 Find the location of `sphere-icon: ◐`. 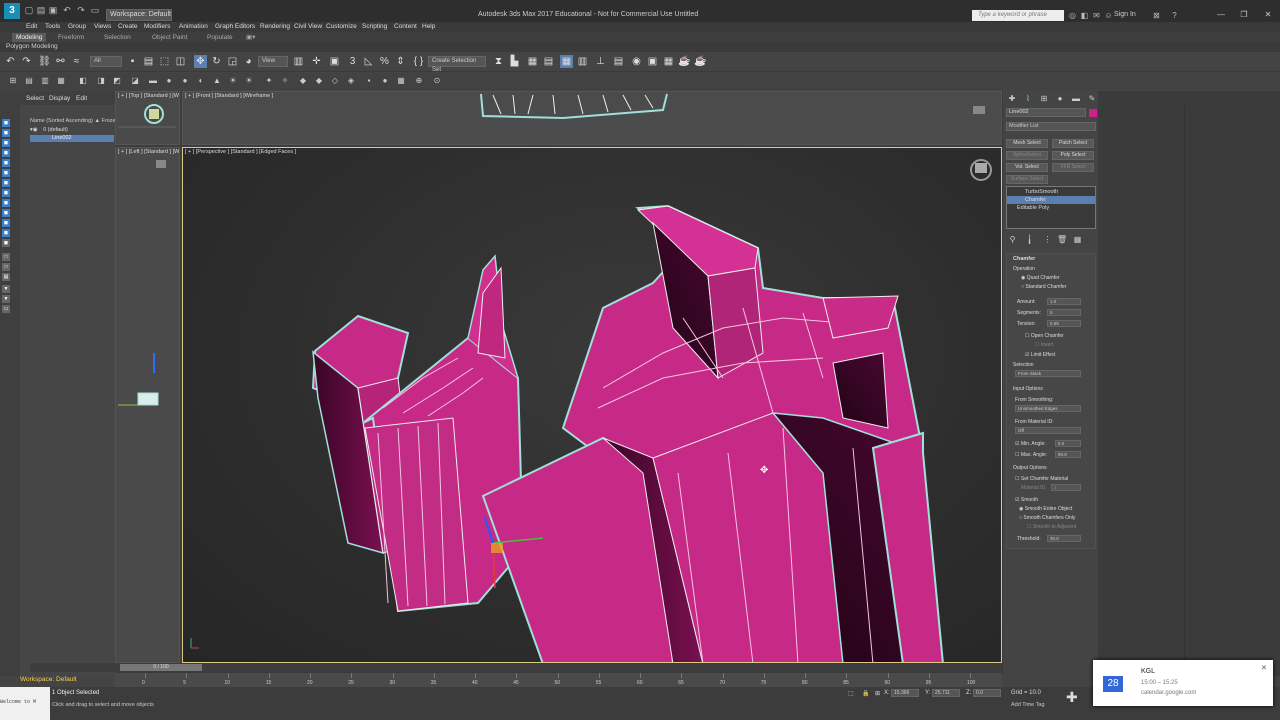

sphere-icon: ◐ is located at coordinates (201, 81).